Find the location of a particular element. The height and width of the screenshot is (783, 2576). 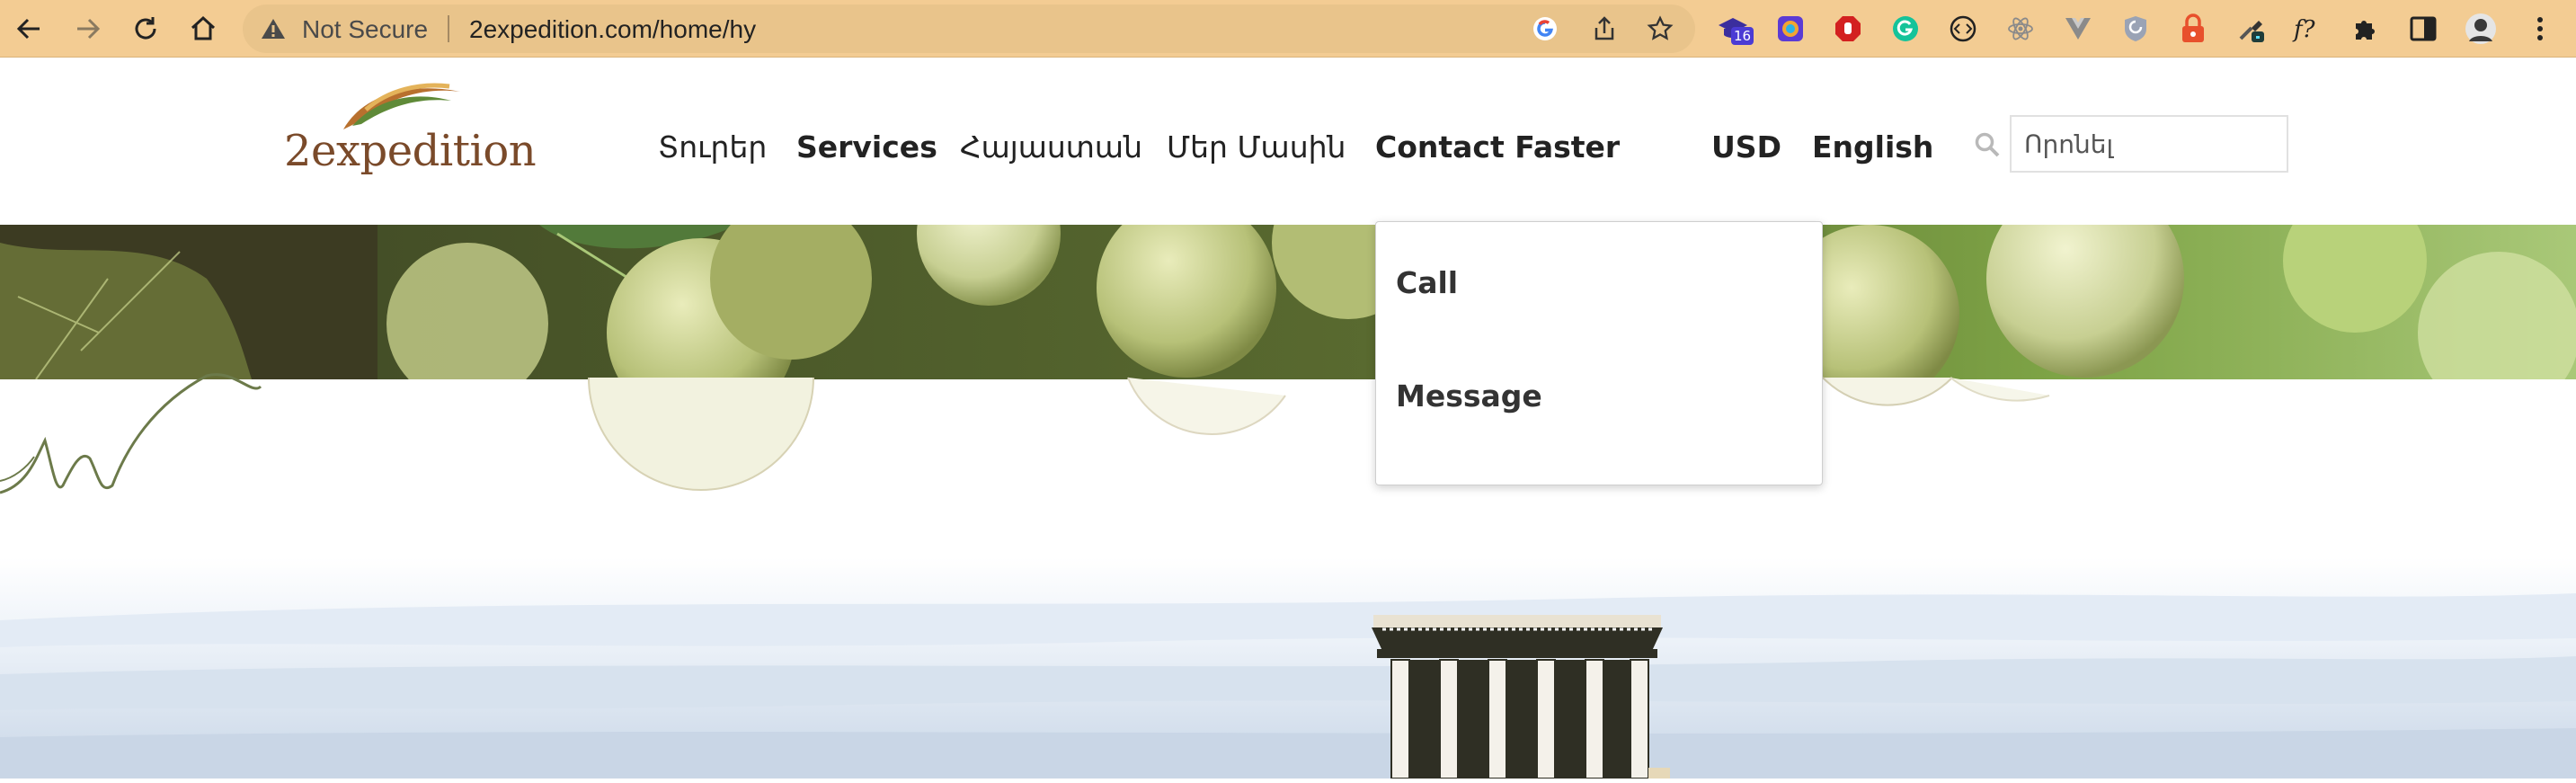

color-picker-icon is located at coordinates (1790, 29).